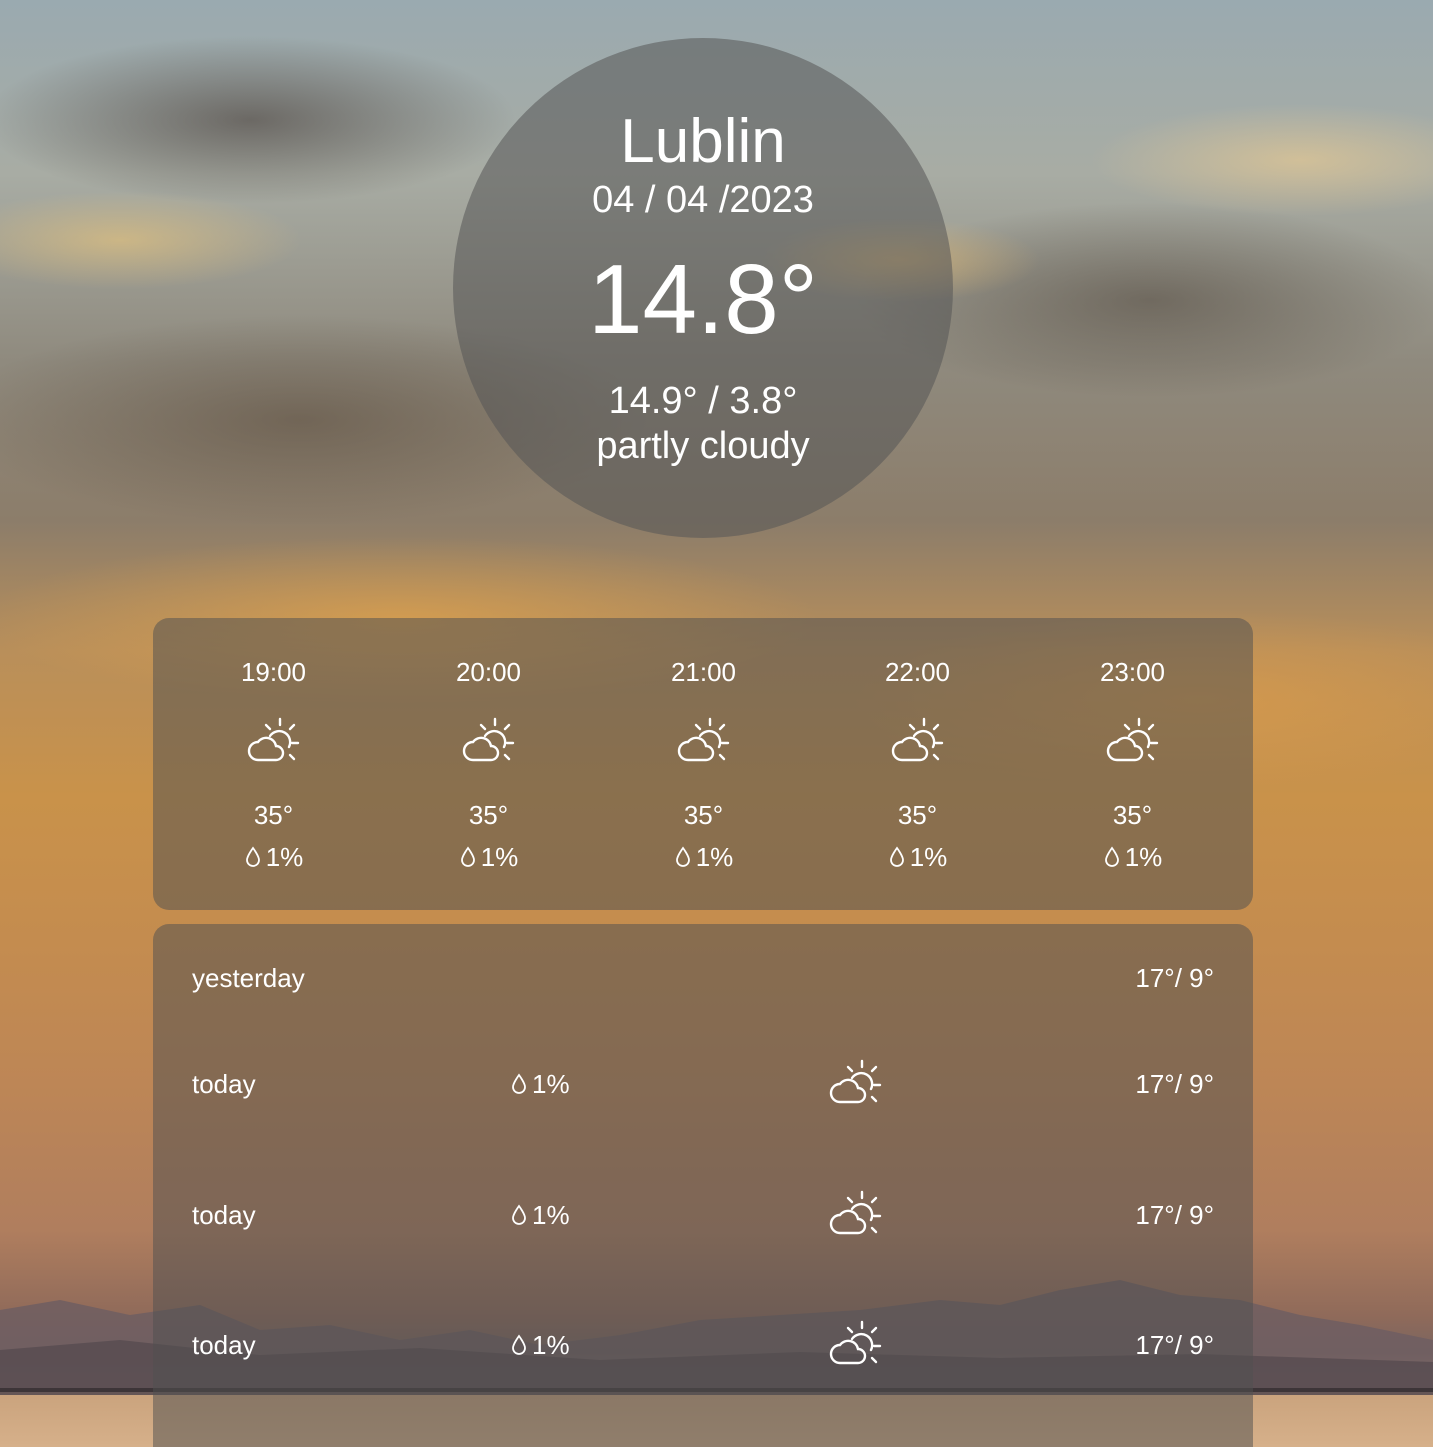 This screenshot has height=1447, width=1433. I want to click on hour-time: 21:00, so click(703, 672).